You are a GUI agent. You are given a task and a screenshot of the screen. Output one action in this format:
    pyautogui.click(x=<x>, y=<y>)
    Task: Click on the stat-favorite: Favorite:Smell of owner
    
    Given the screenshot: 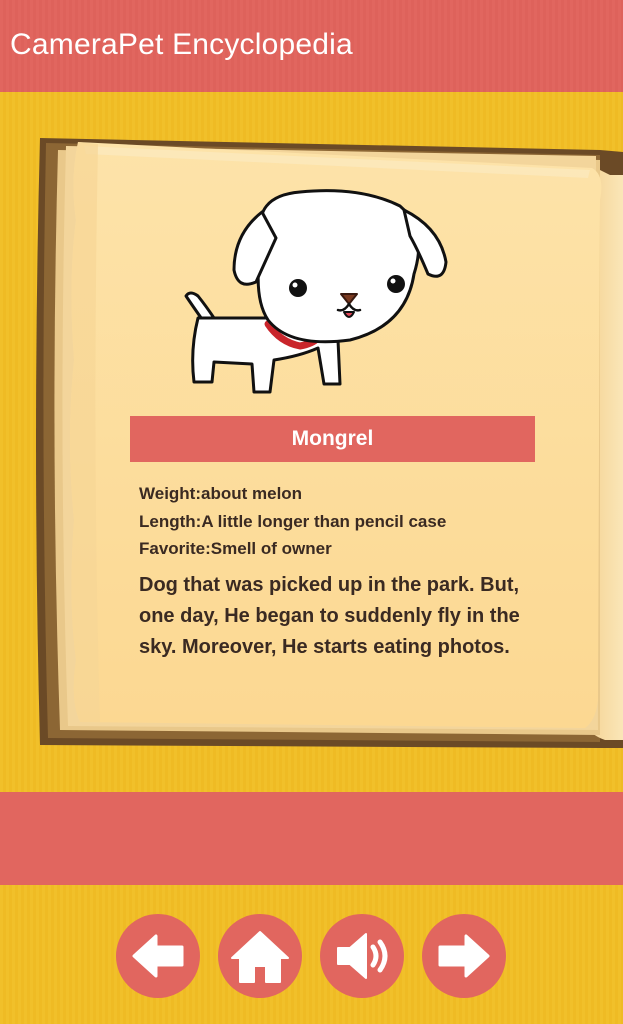 What is the action you would take?
    pyautogui.click(x=235, y=548)
    